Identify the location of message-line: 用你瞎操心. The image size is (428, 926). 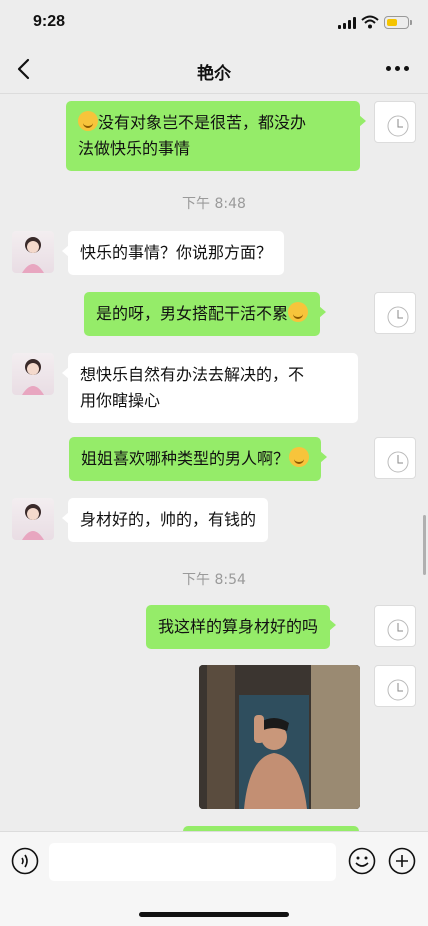
(120, 400).